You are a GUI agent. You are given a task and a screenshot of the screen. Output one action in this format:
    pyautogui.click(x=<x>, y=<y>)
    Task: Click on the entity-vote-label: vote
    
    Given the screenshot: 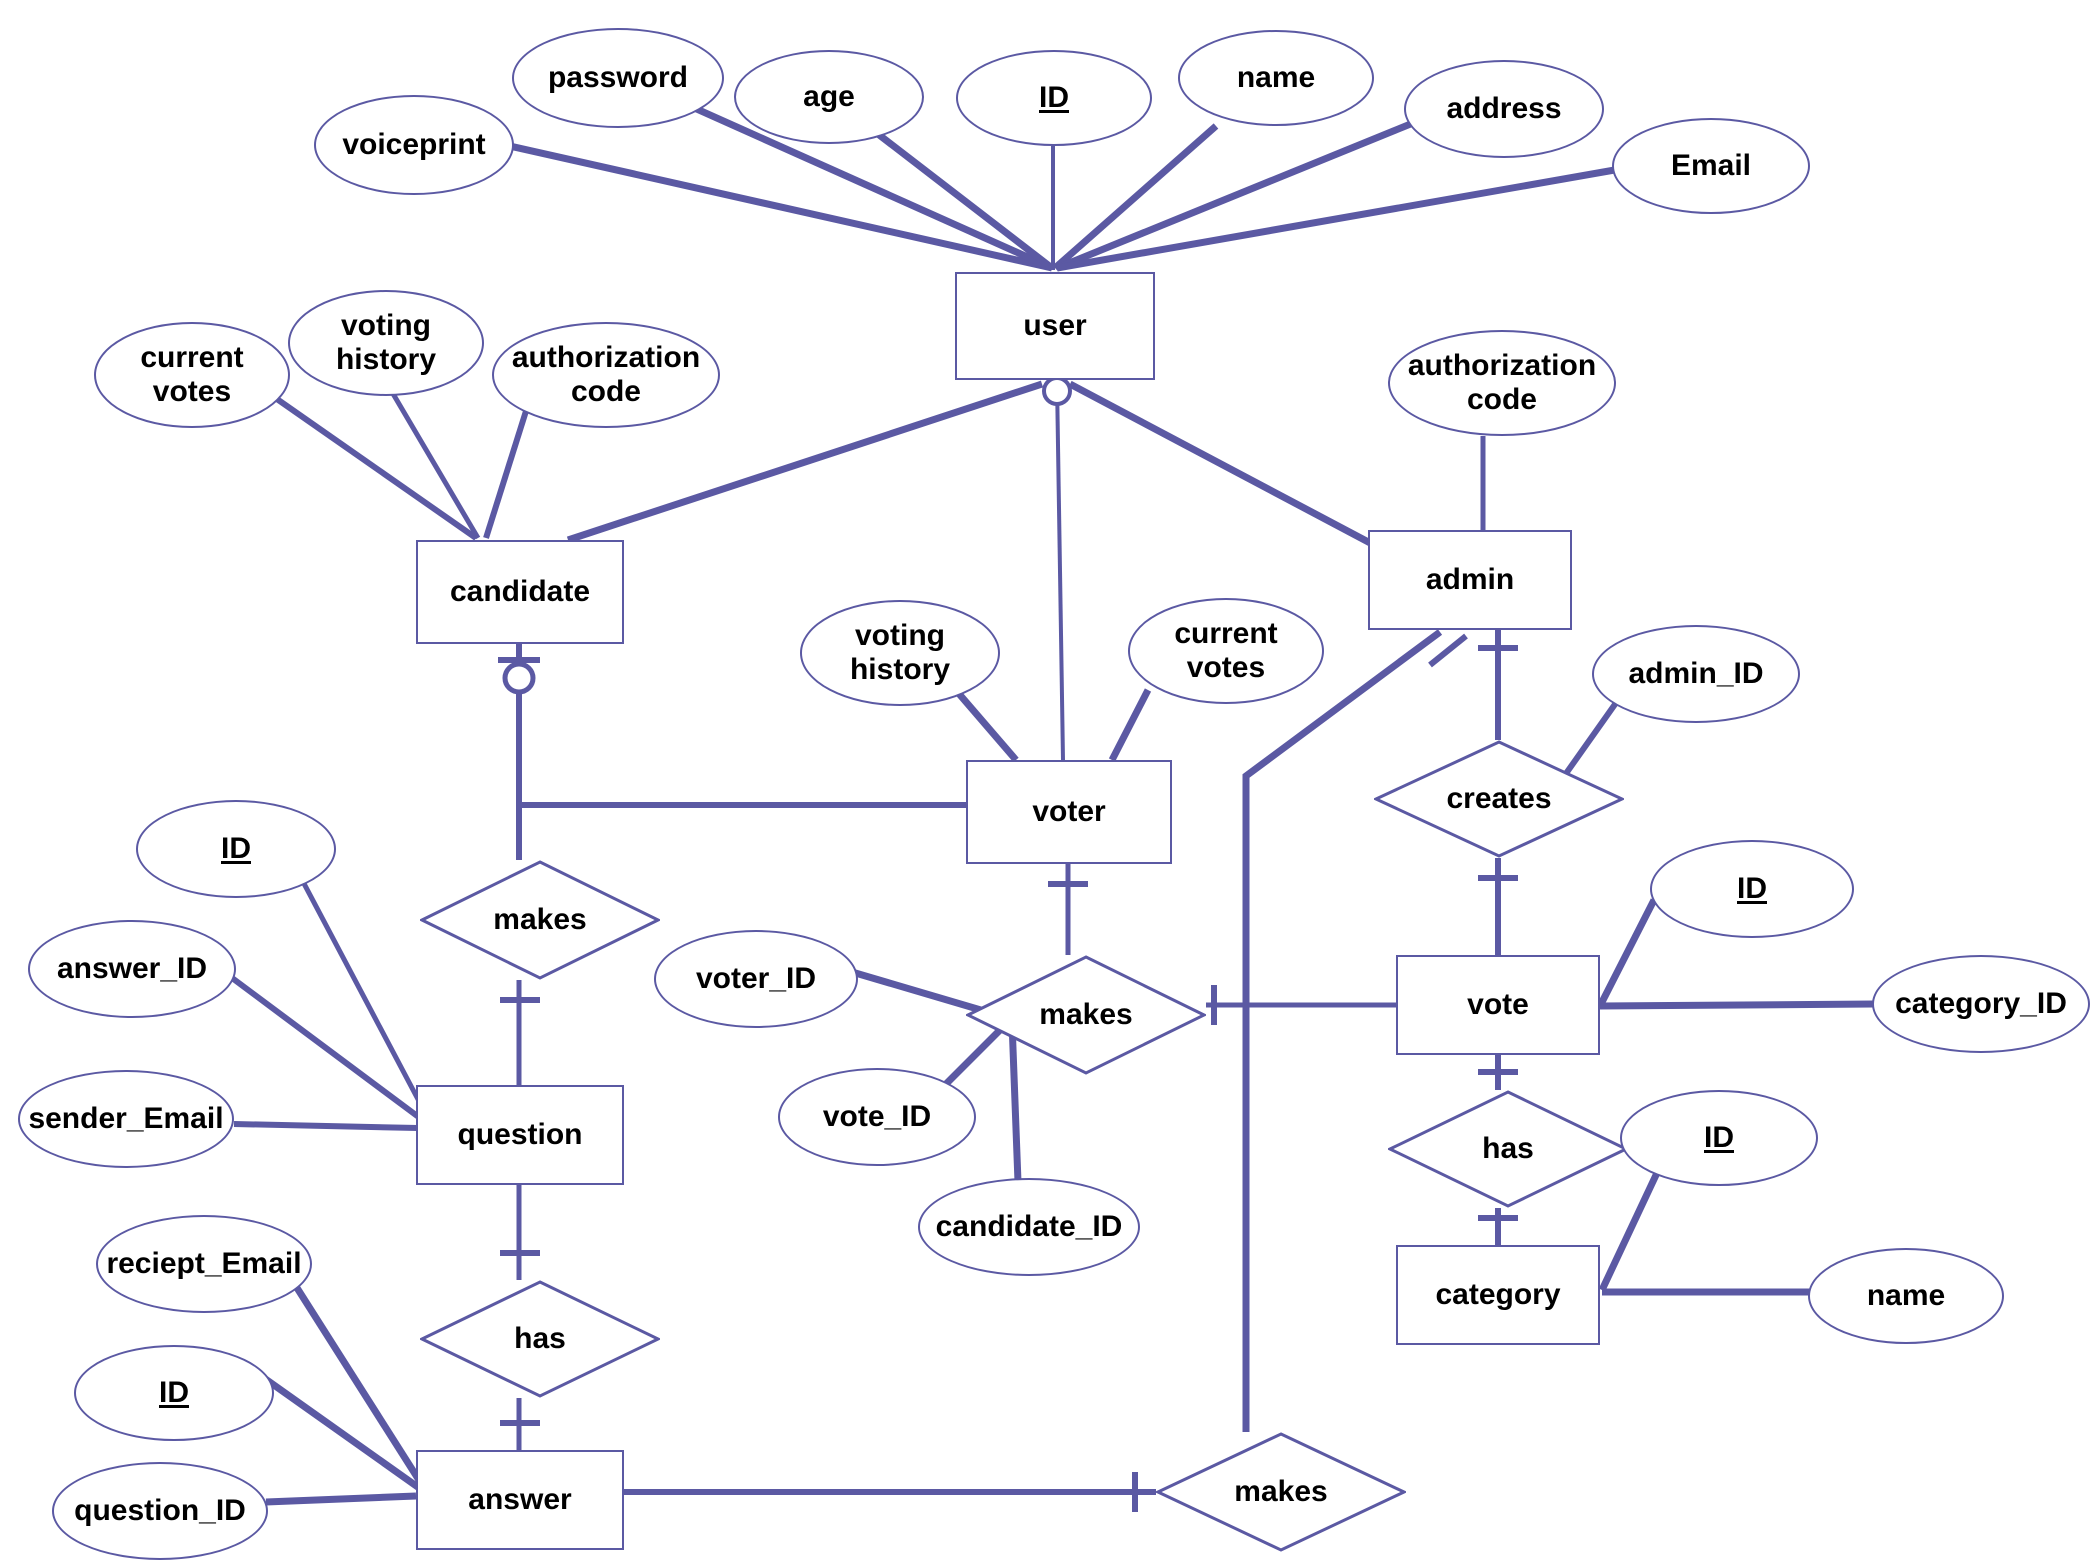 What is the action you would take?
    pyautogui.click(x=1498, y=1005)
    